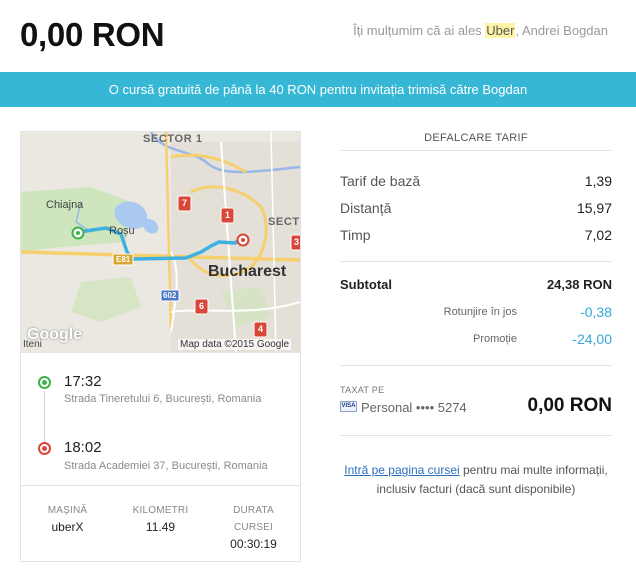  What do you see at coordinates (476, 237) in the screenshot?
I see `fare-row-time: Timp 7,02` at bounding box center [476, 237].